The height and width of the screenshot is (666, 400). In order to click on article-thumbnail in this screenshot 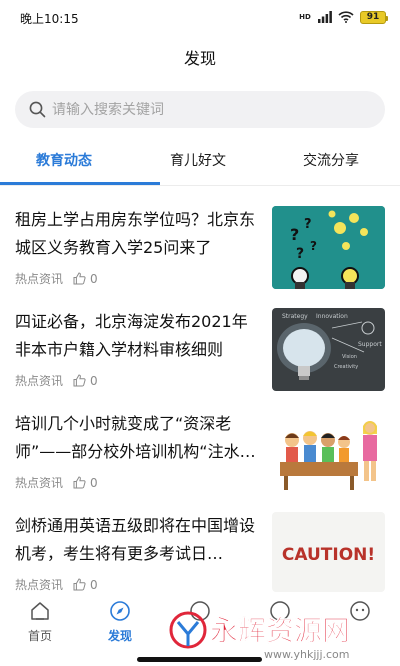, I will do `click(328, 451)`.